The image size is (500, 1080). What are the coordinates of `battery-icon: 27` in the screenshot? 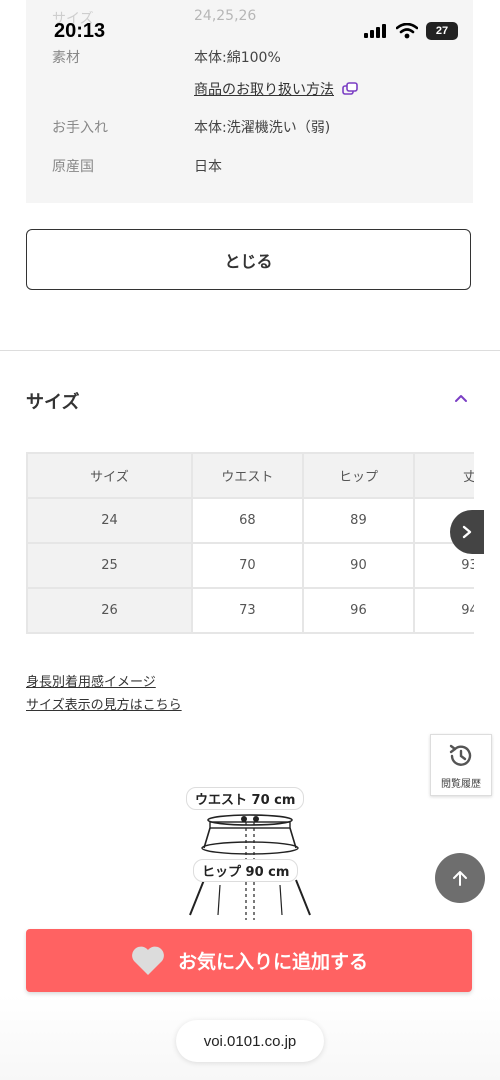 It's located at (442, 31).